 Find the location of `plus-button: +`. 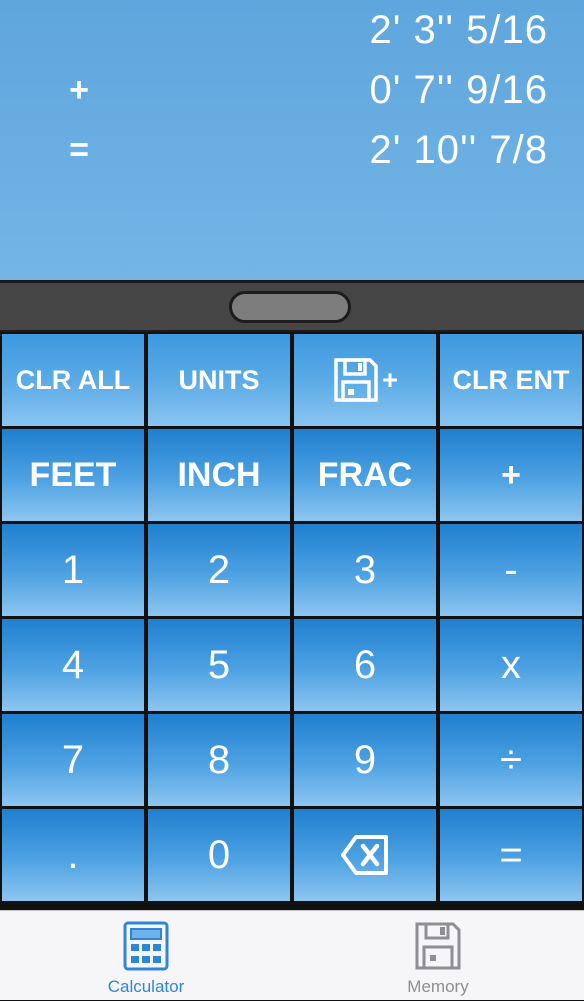

plus-button: + is located at coordinates (511, 475).